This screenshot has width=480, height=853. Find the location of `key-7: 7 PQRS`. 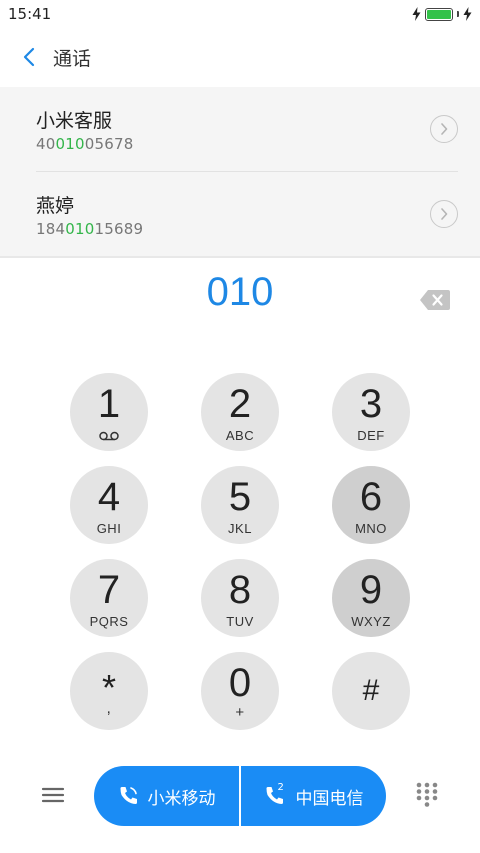

key-7: 7 PQRS is located at coordinates (109, 598).